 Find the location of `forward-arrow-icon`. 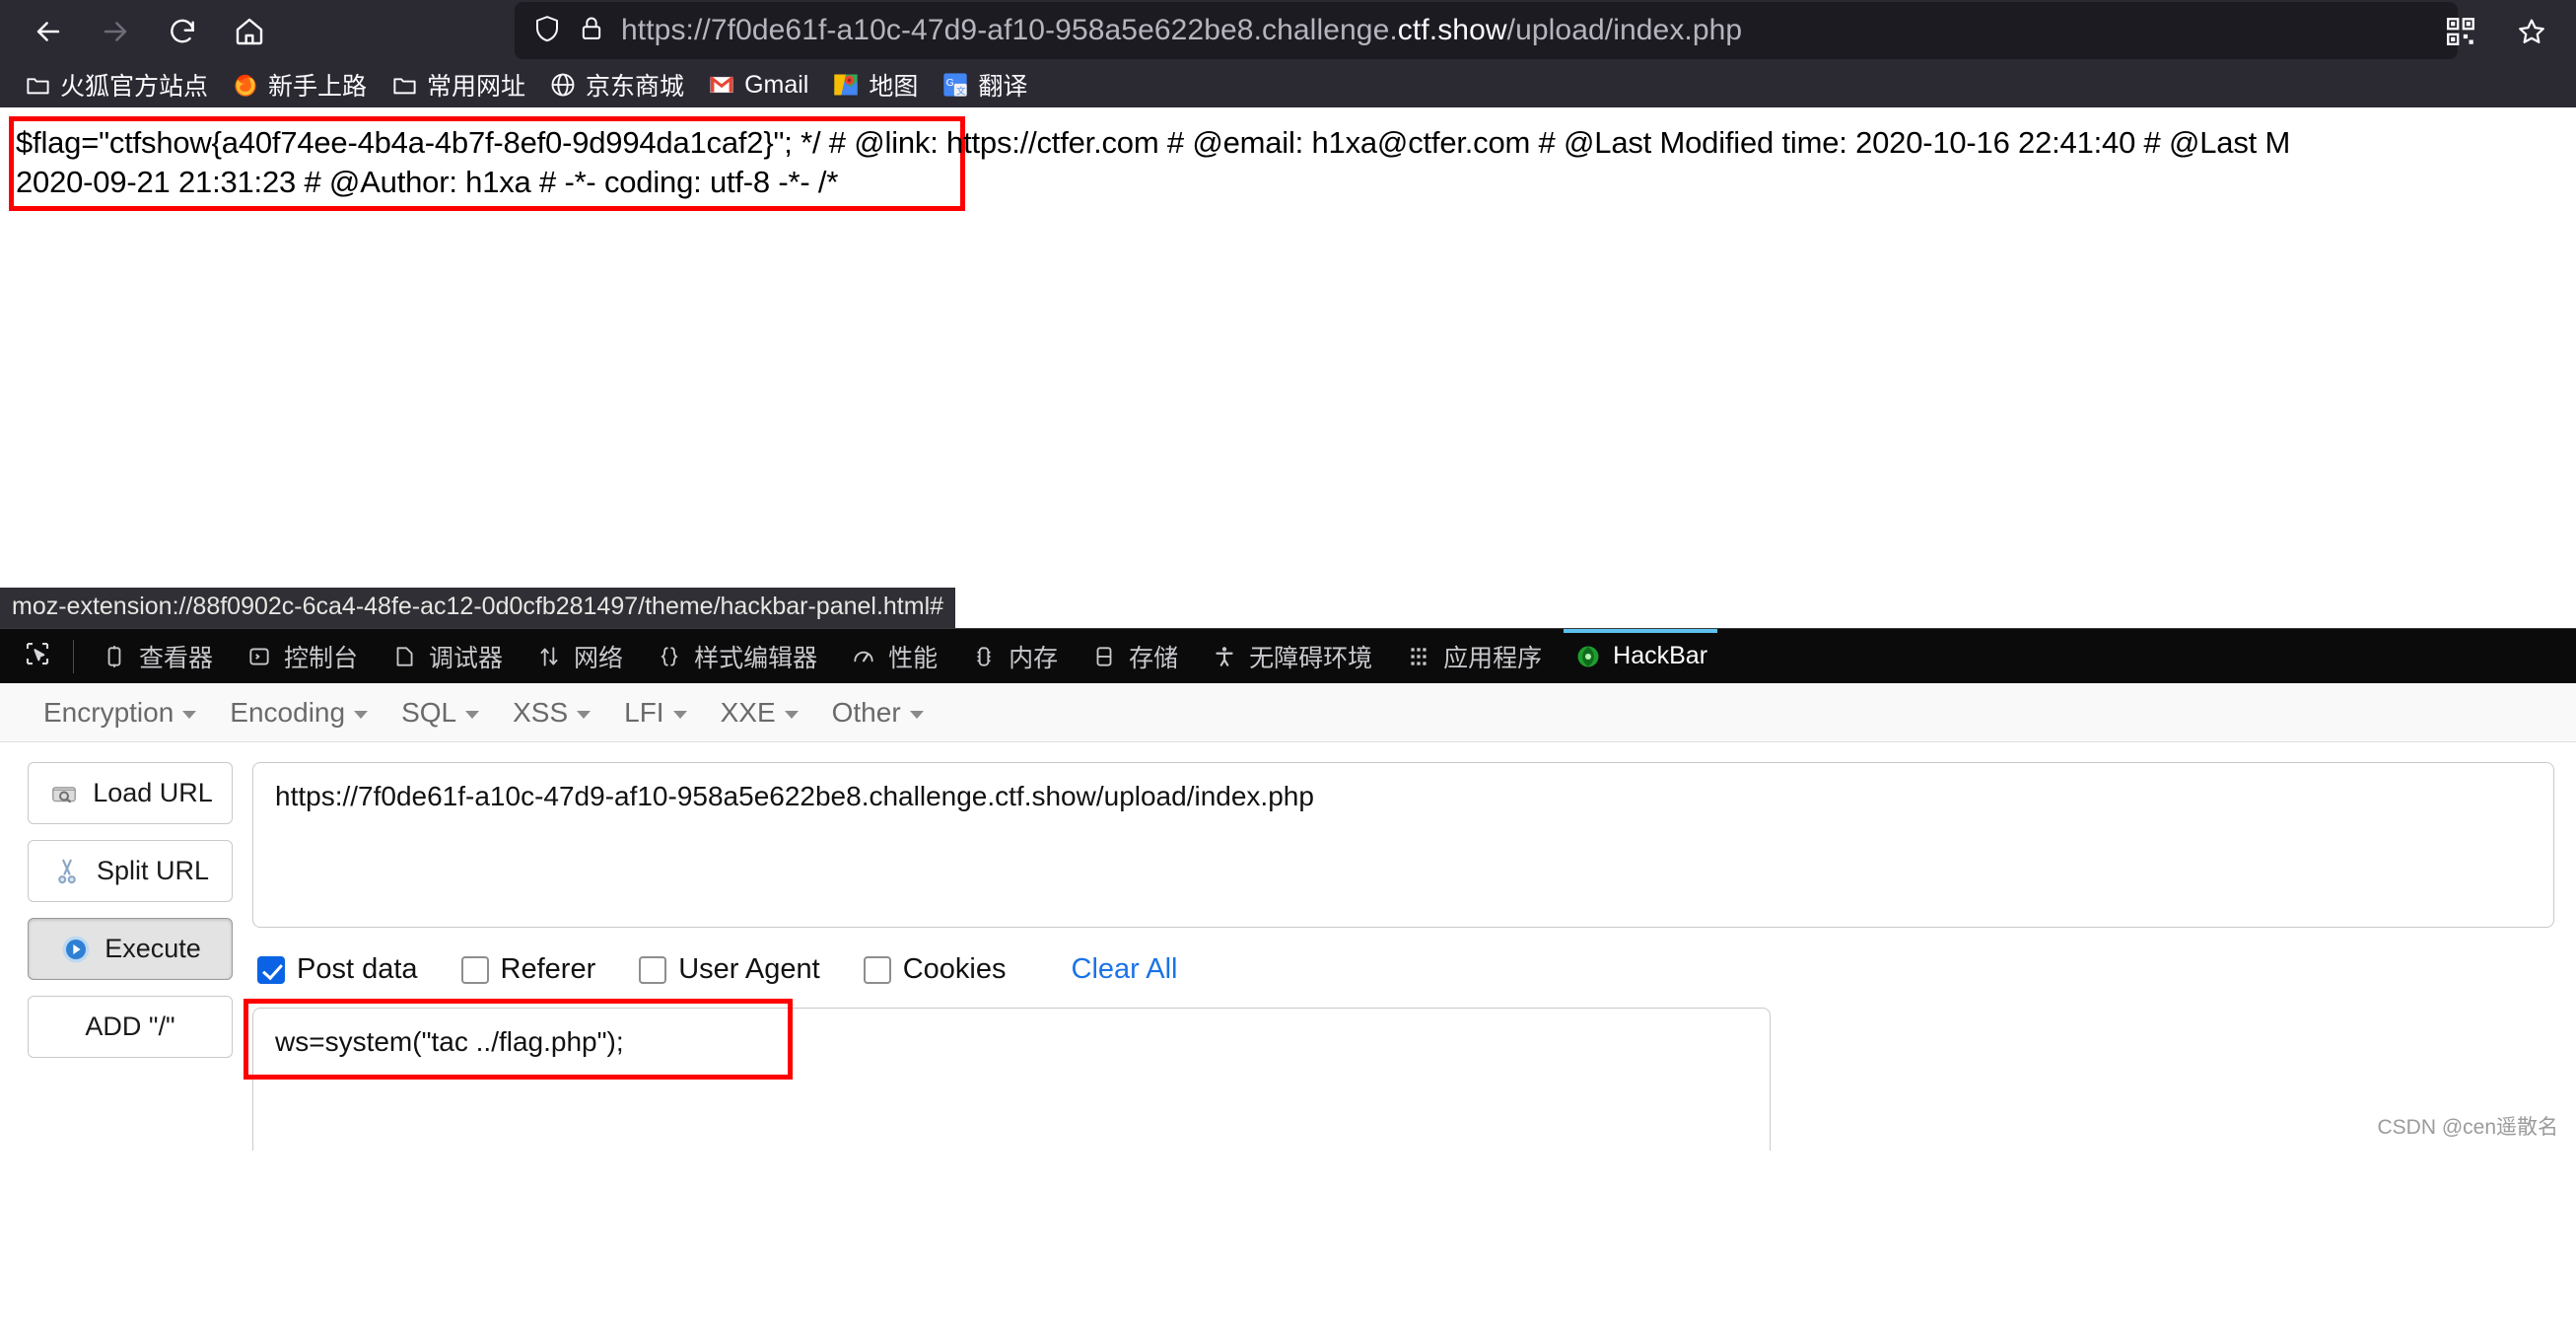

forward-arrow-icon is located at coordinates (116, 31).